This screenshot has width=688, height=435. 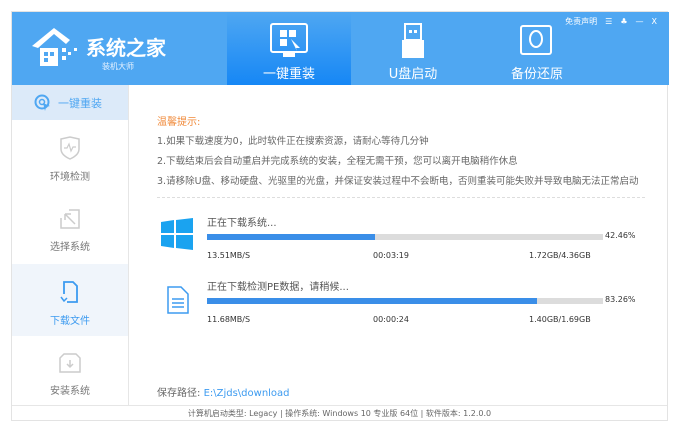 What do you see at coordinates (623, 21) in the screenshot?
I see `skin-icon: ♣` at bounding box center [623, 21].